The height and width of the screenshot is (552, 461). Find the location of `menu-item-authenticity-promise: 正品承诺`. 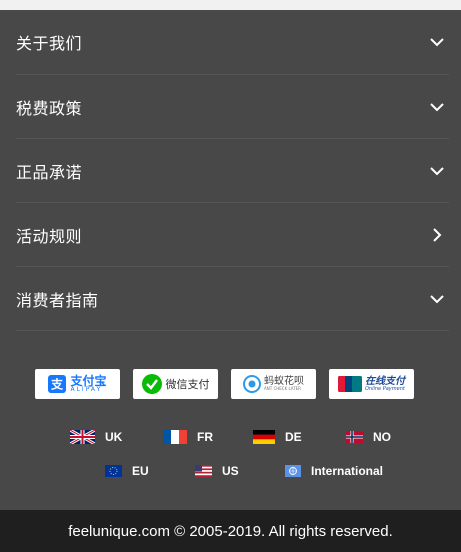

menu-item-authenticity-promise: 正品承诺 is located at coordinates (230, 171).